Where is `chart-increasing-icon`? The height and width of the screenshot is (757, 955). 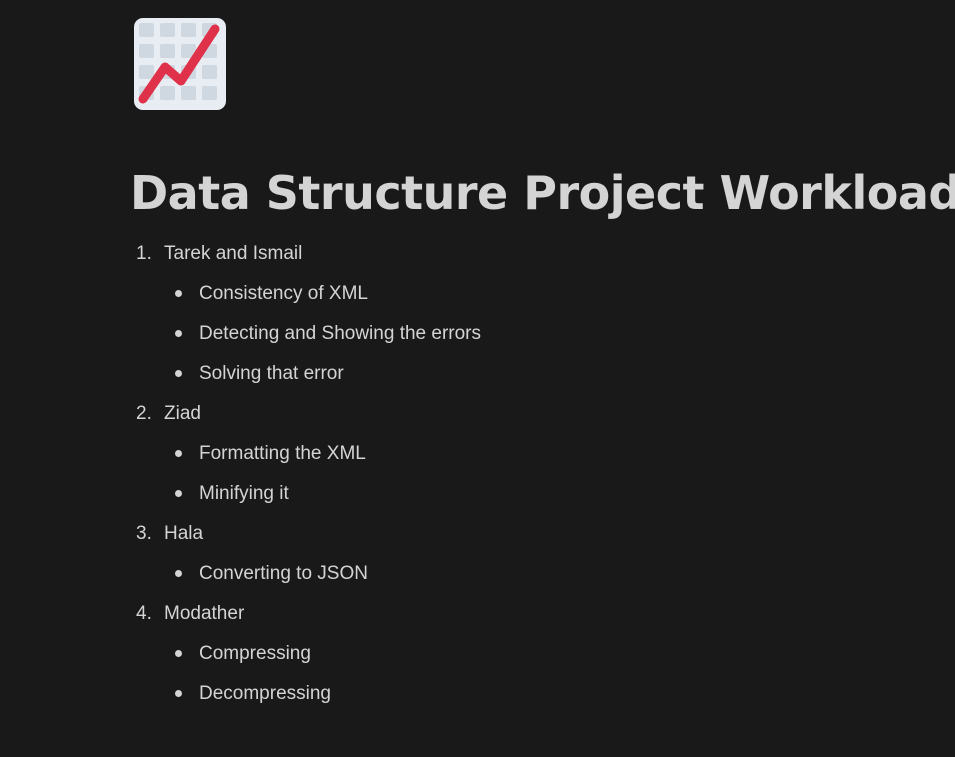 chart-increasing-icon is located at coordinates (180, 64).